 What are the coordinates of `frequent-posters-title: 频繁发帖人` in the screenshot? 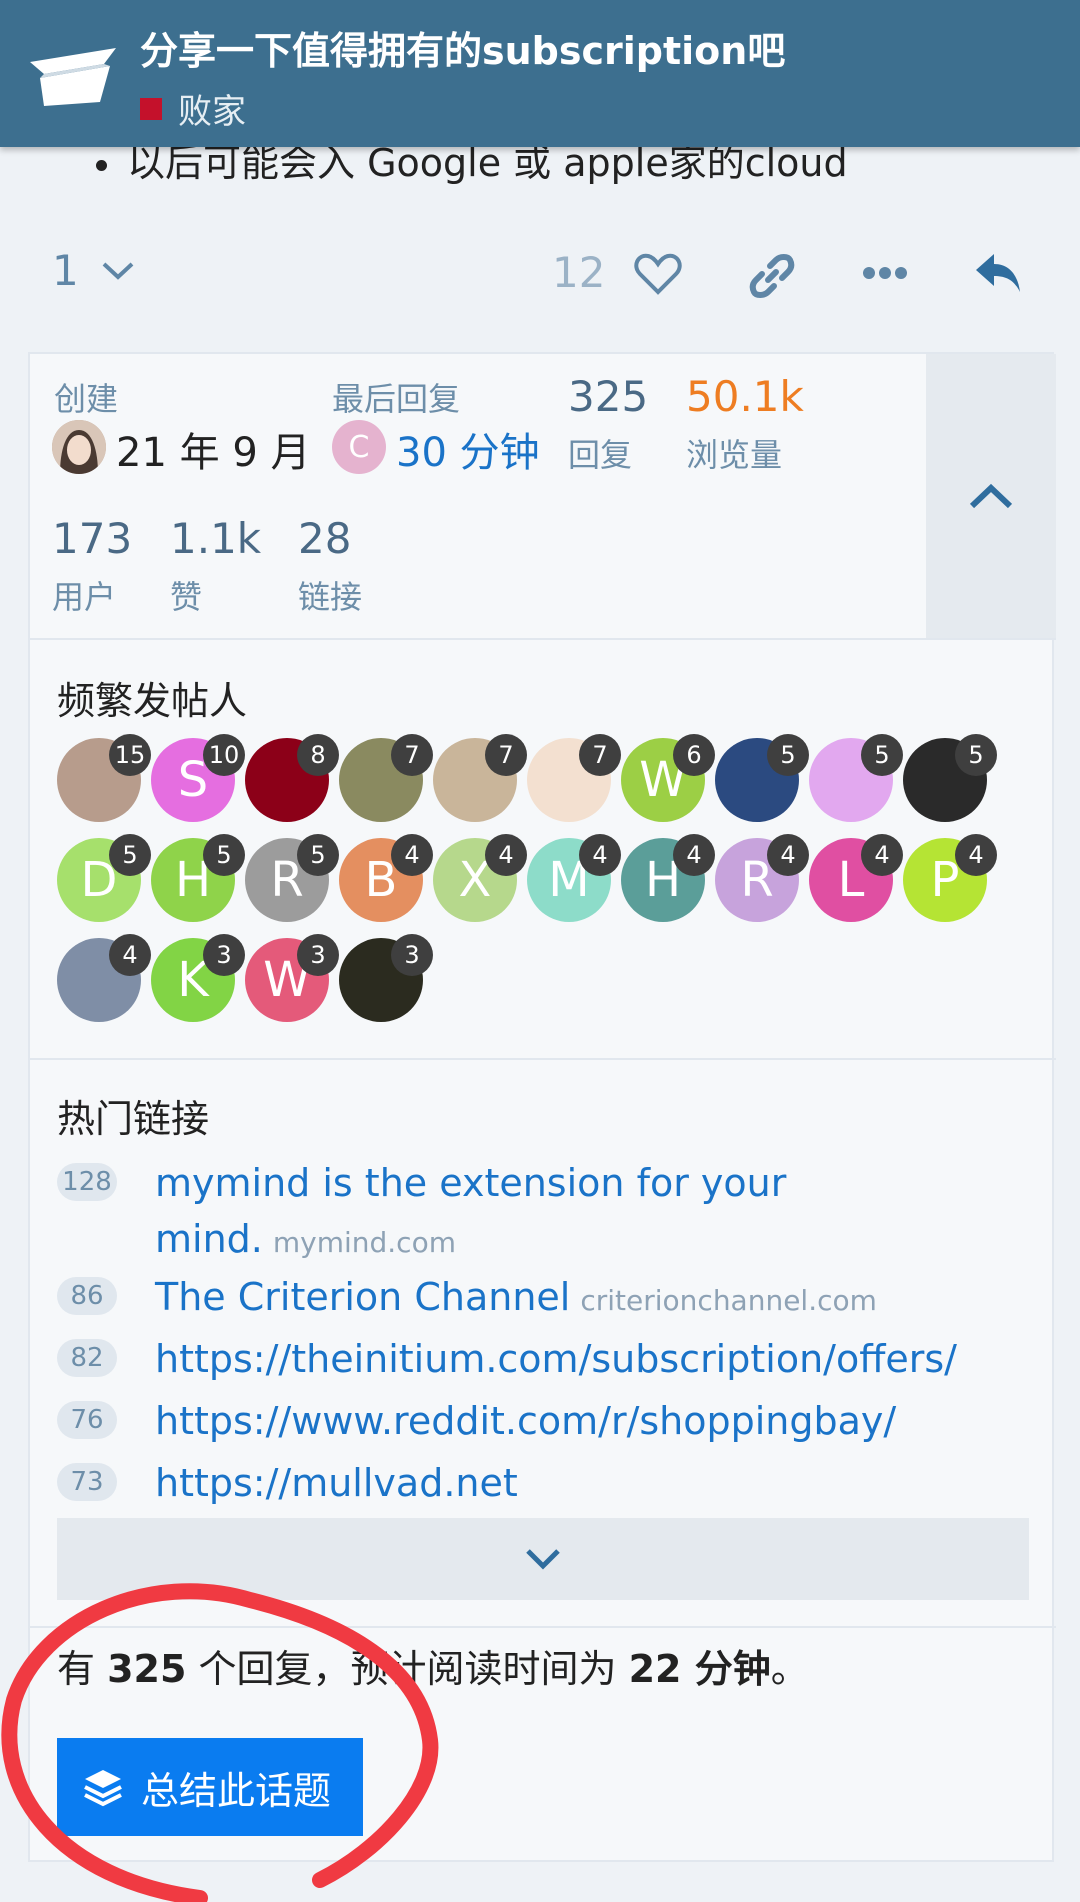 It's located at (152, 701).